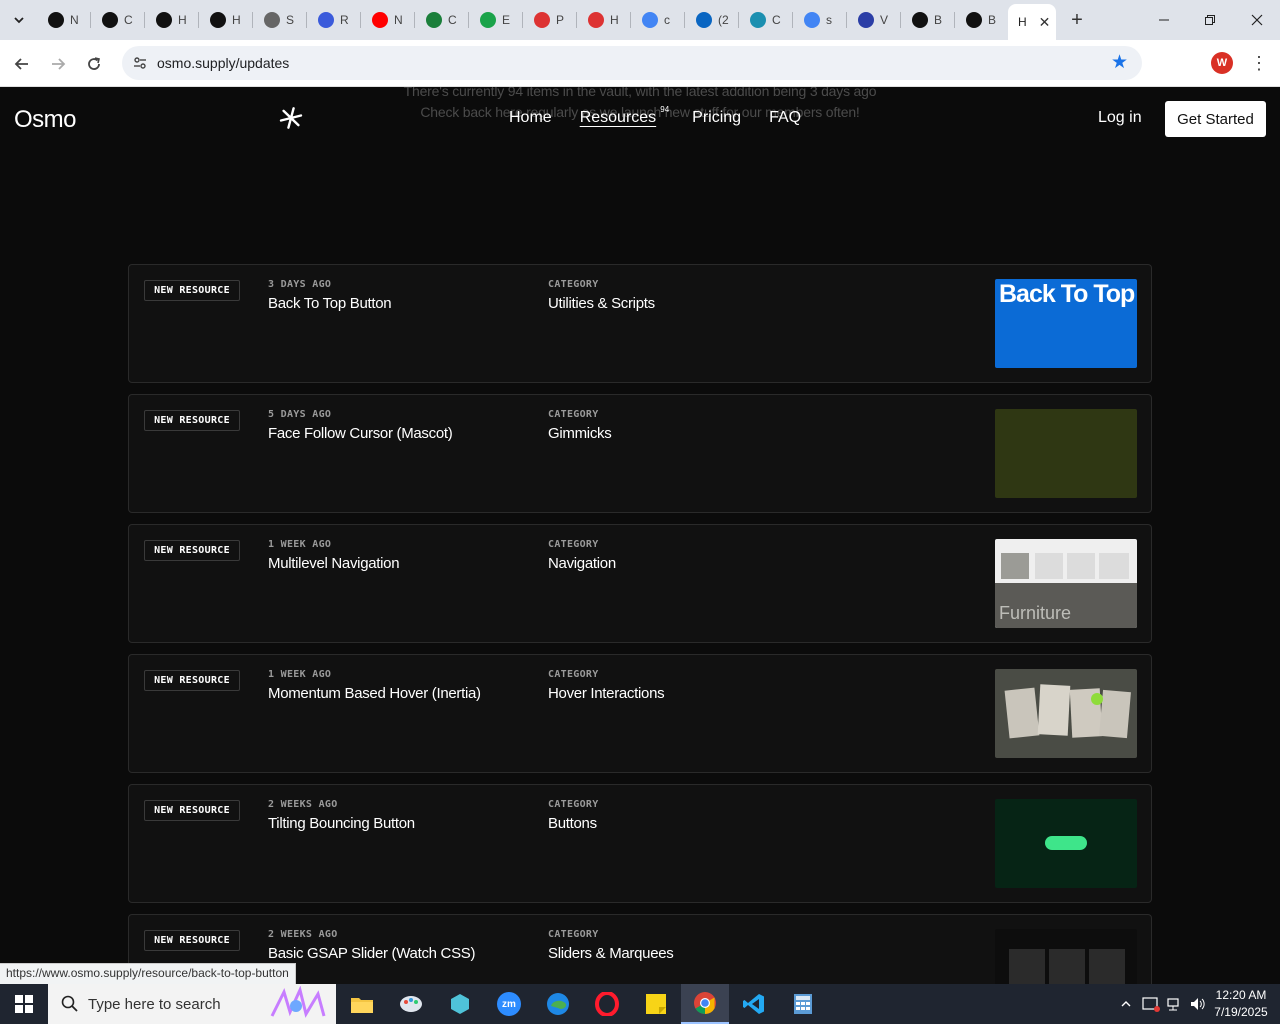  Describe the element at coordinates (1241, 1004) in the screenshot. I see `system-clock: 12:20 AM 7/19/2025` at that location.